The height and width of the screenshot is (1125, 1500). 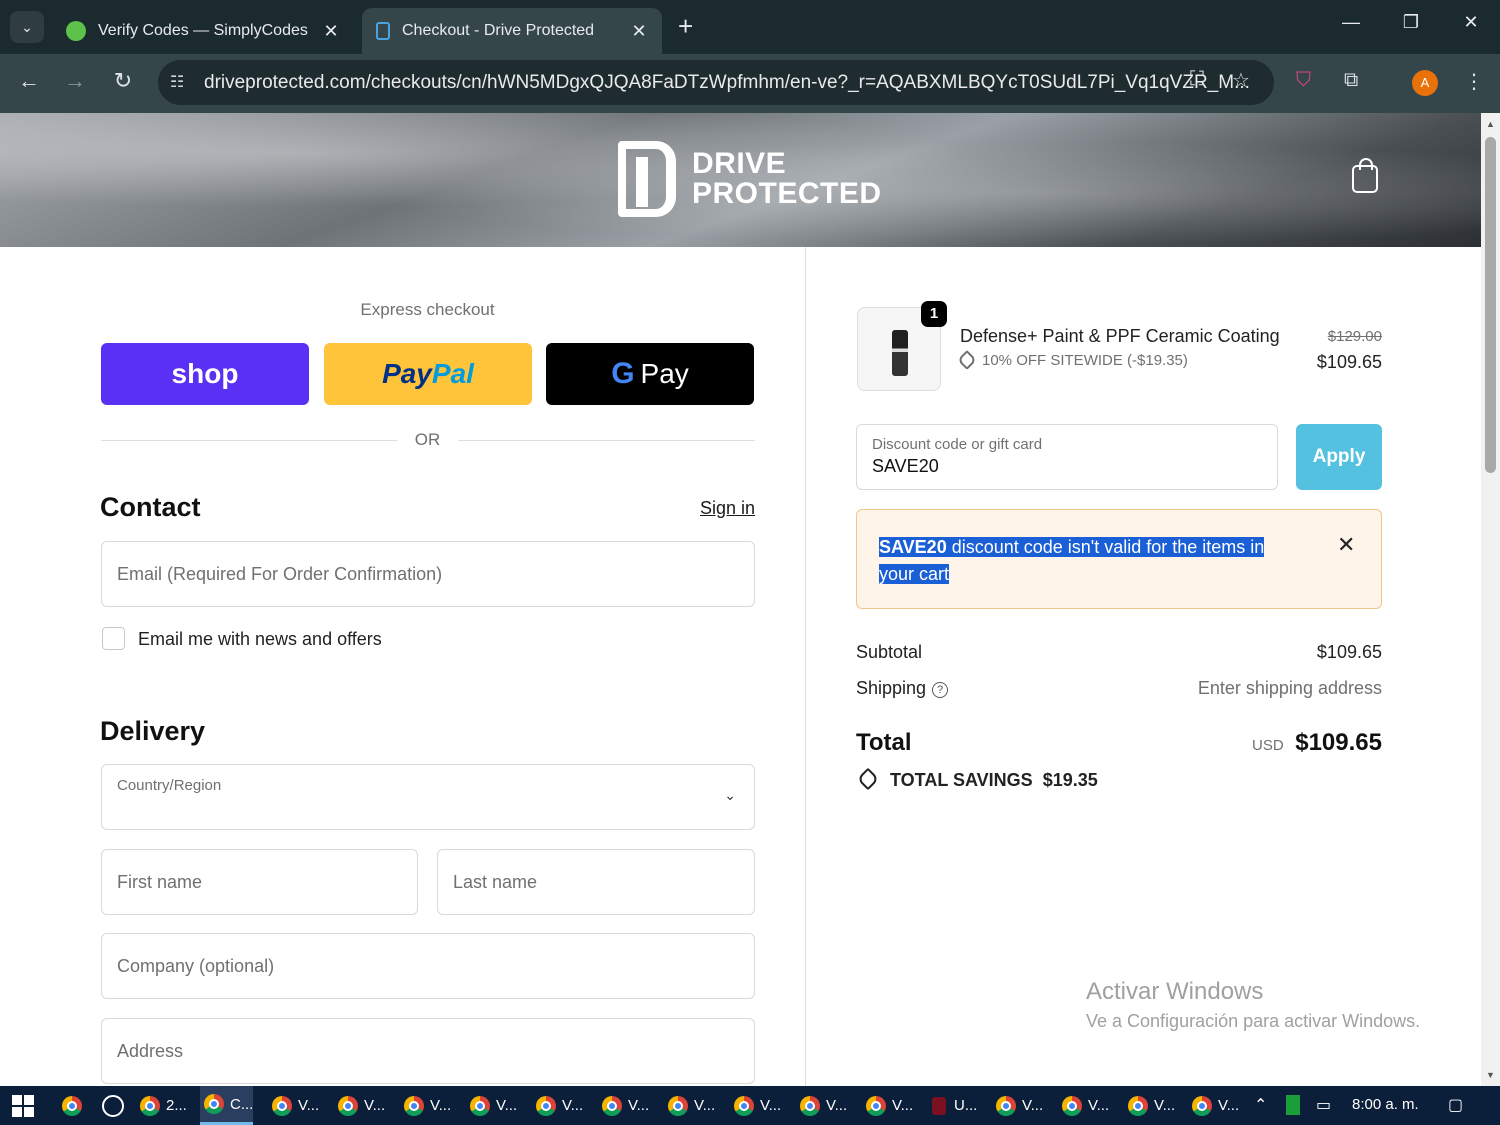 I want to click on tab-title: Checkout - Drive Protected, so click(x=498, y=30).